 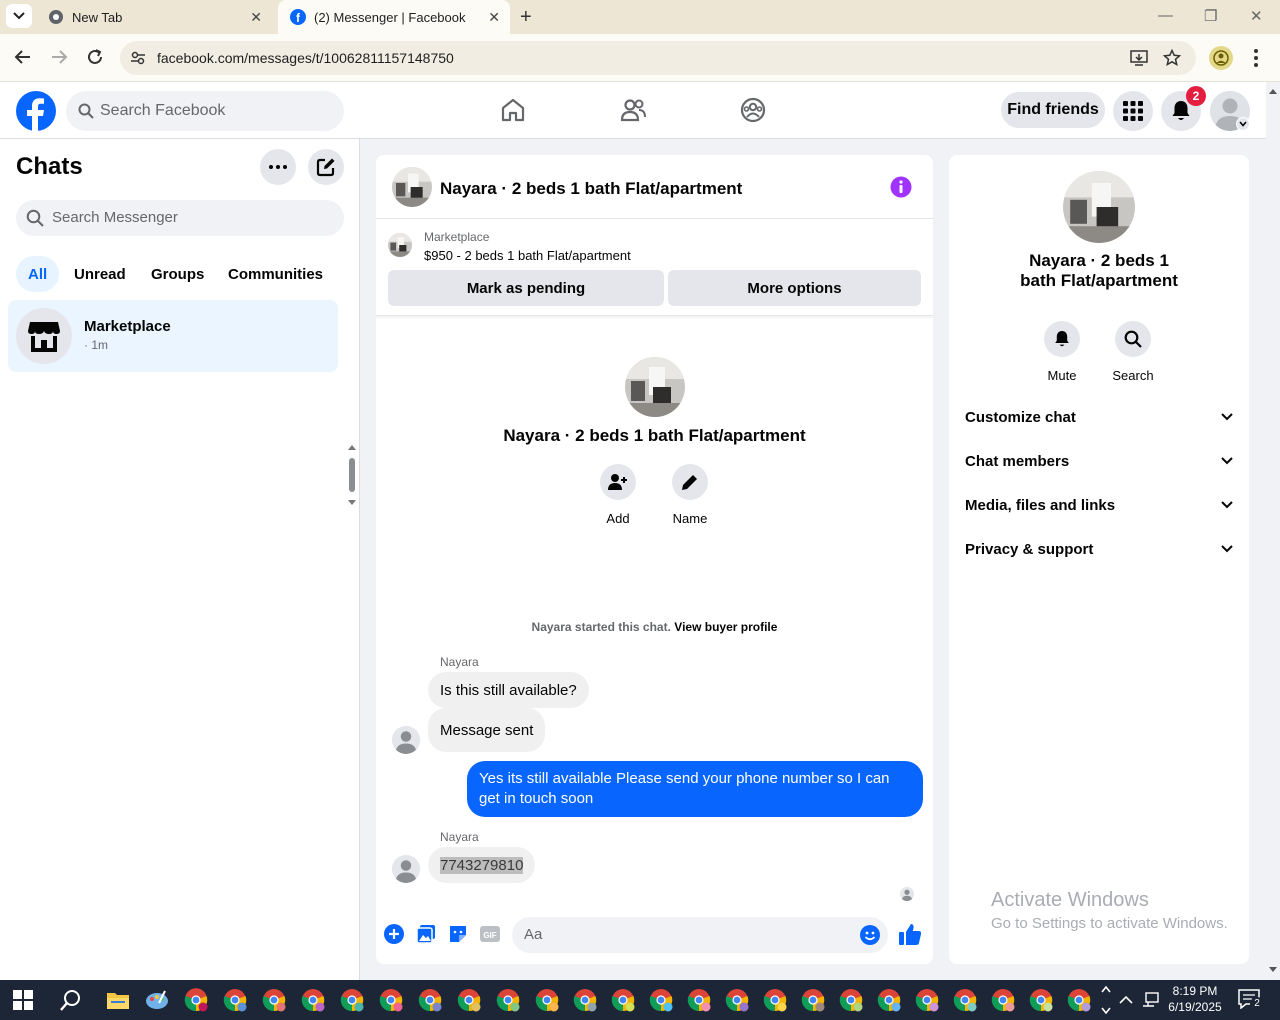 I want to click on taskbar-clock: 8:19 PM 6/19/2025, so click(x=1195, y=999).